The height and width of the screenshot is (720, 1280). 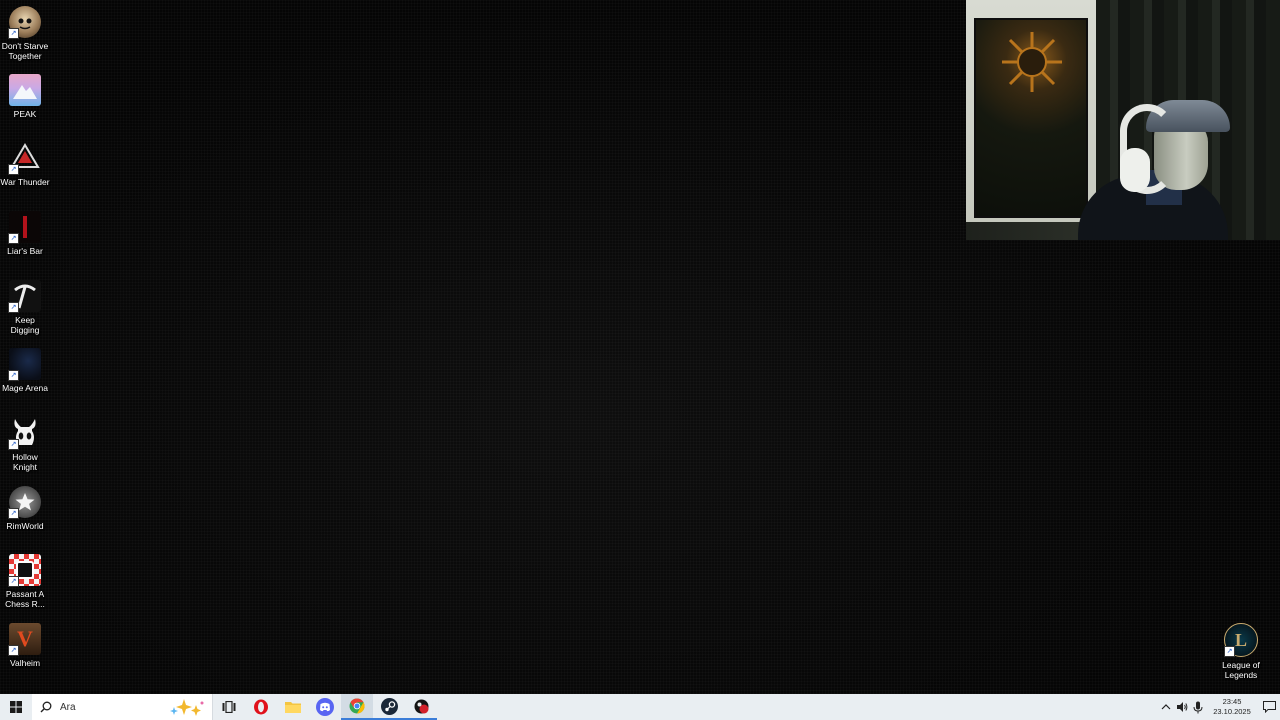 What do you see at coordinates (1241, 640) in the screenshot?
I see `league-of-legends-icon: L ↗` at bounding box center [1241, 640].